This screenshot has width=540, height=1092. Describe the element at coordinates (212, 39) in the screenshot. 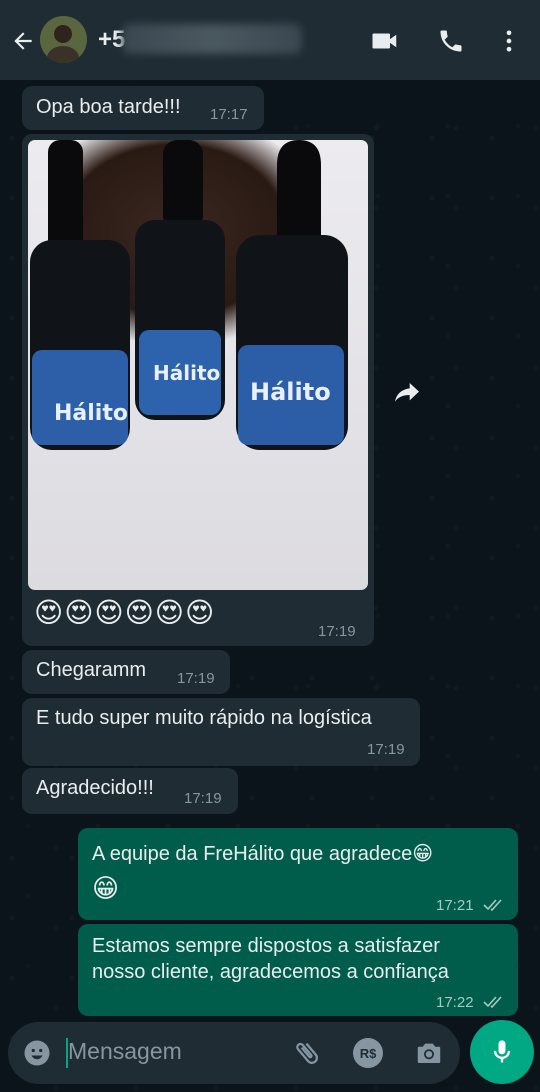

I see `redacted-phone-number` at that location.